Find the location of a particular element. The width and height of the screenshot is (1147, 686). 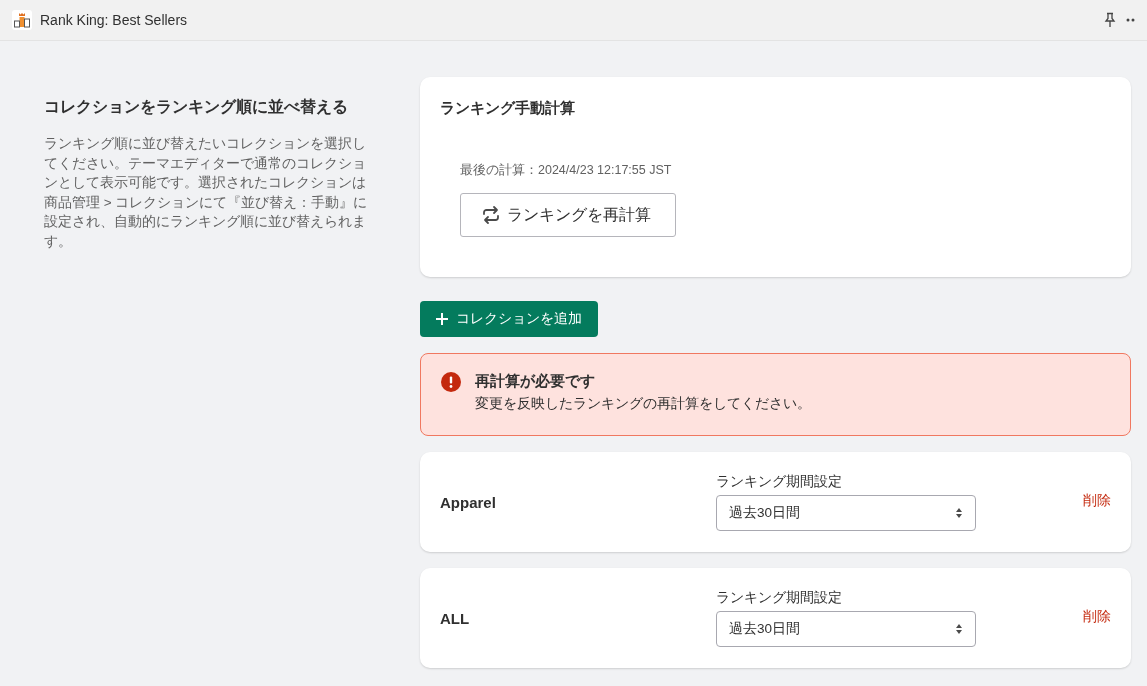

app-title: Rank King: Best Sellers is located at coordinates (114, 20).